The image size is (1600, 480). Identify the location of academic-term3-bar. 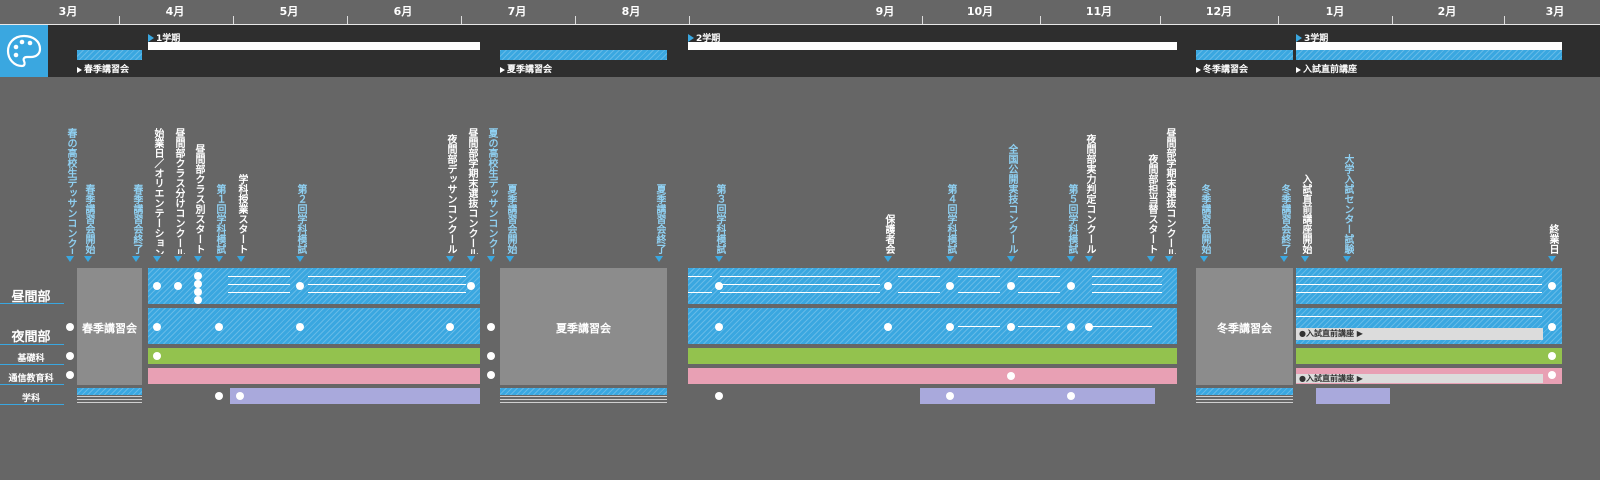
(1353, 396).